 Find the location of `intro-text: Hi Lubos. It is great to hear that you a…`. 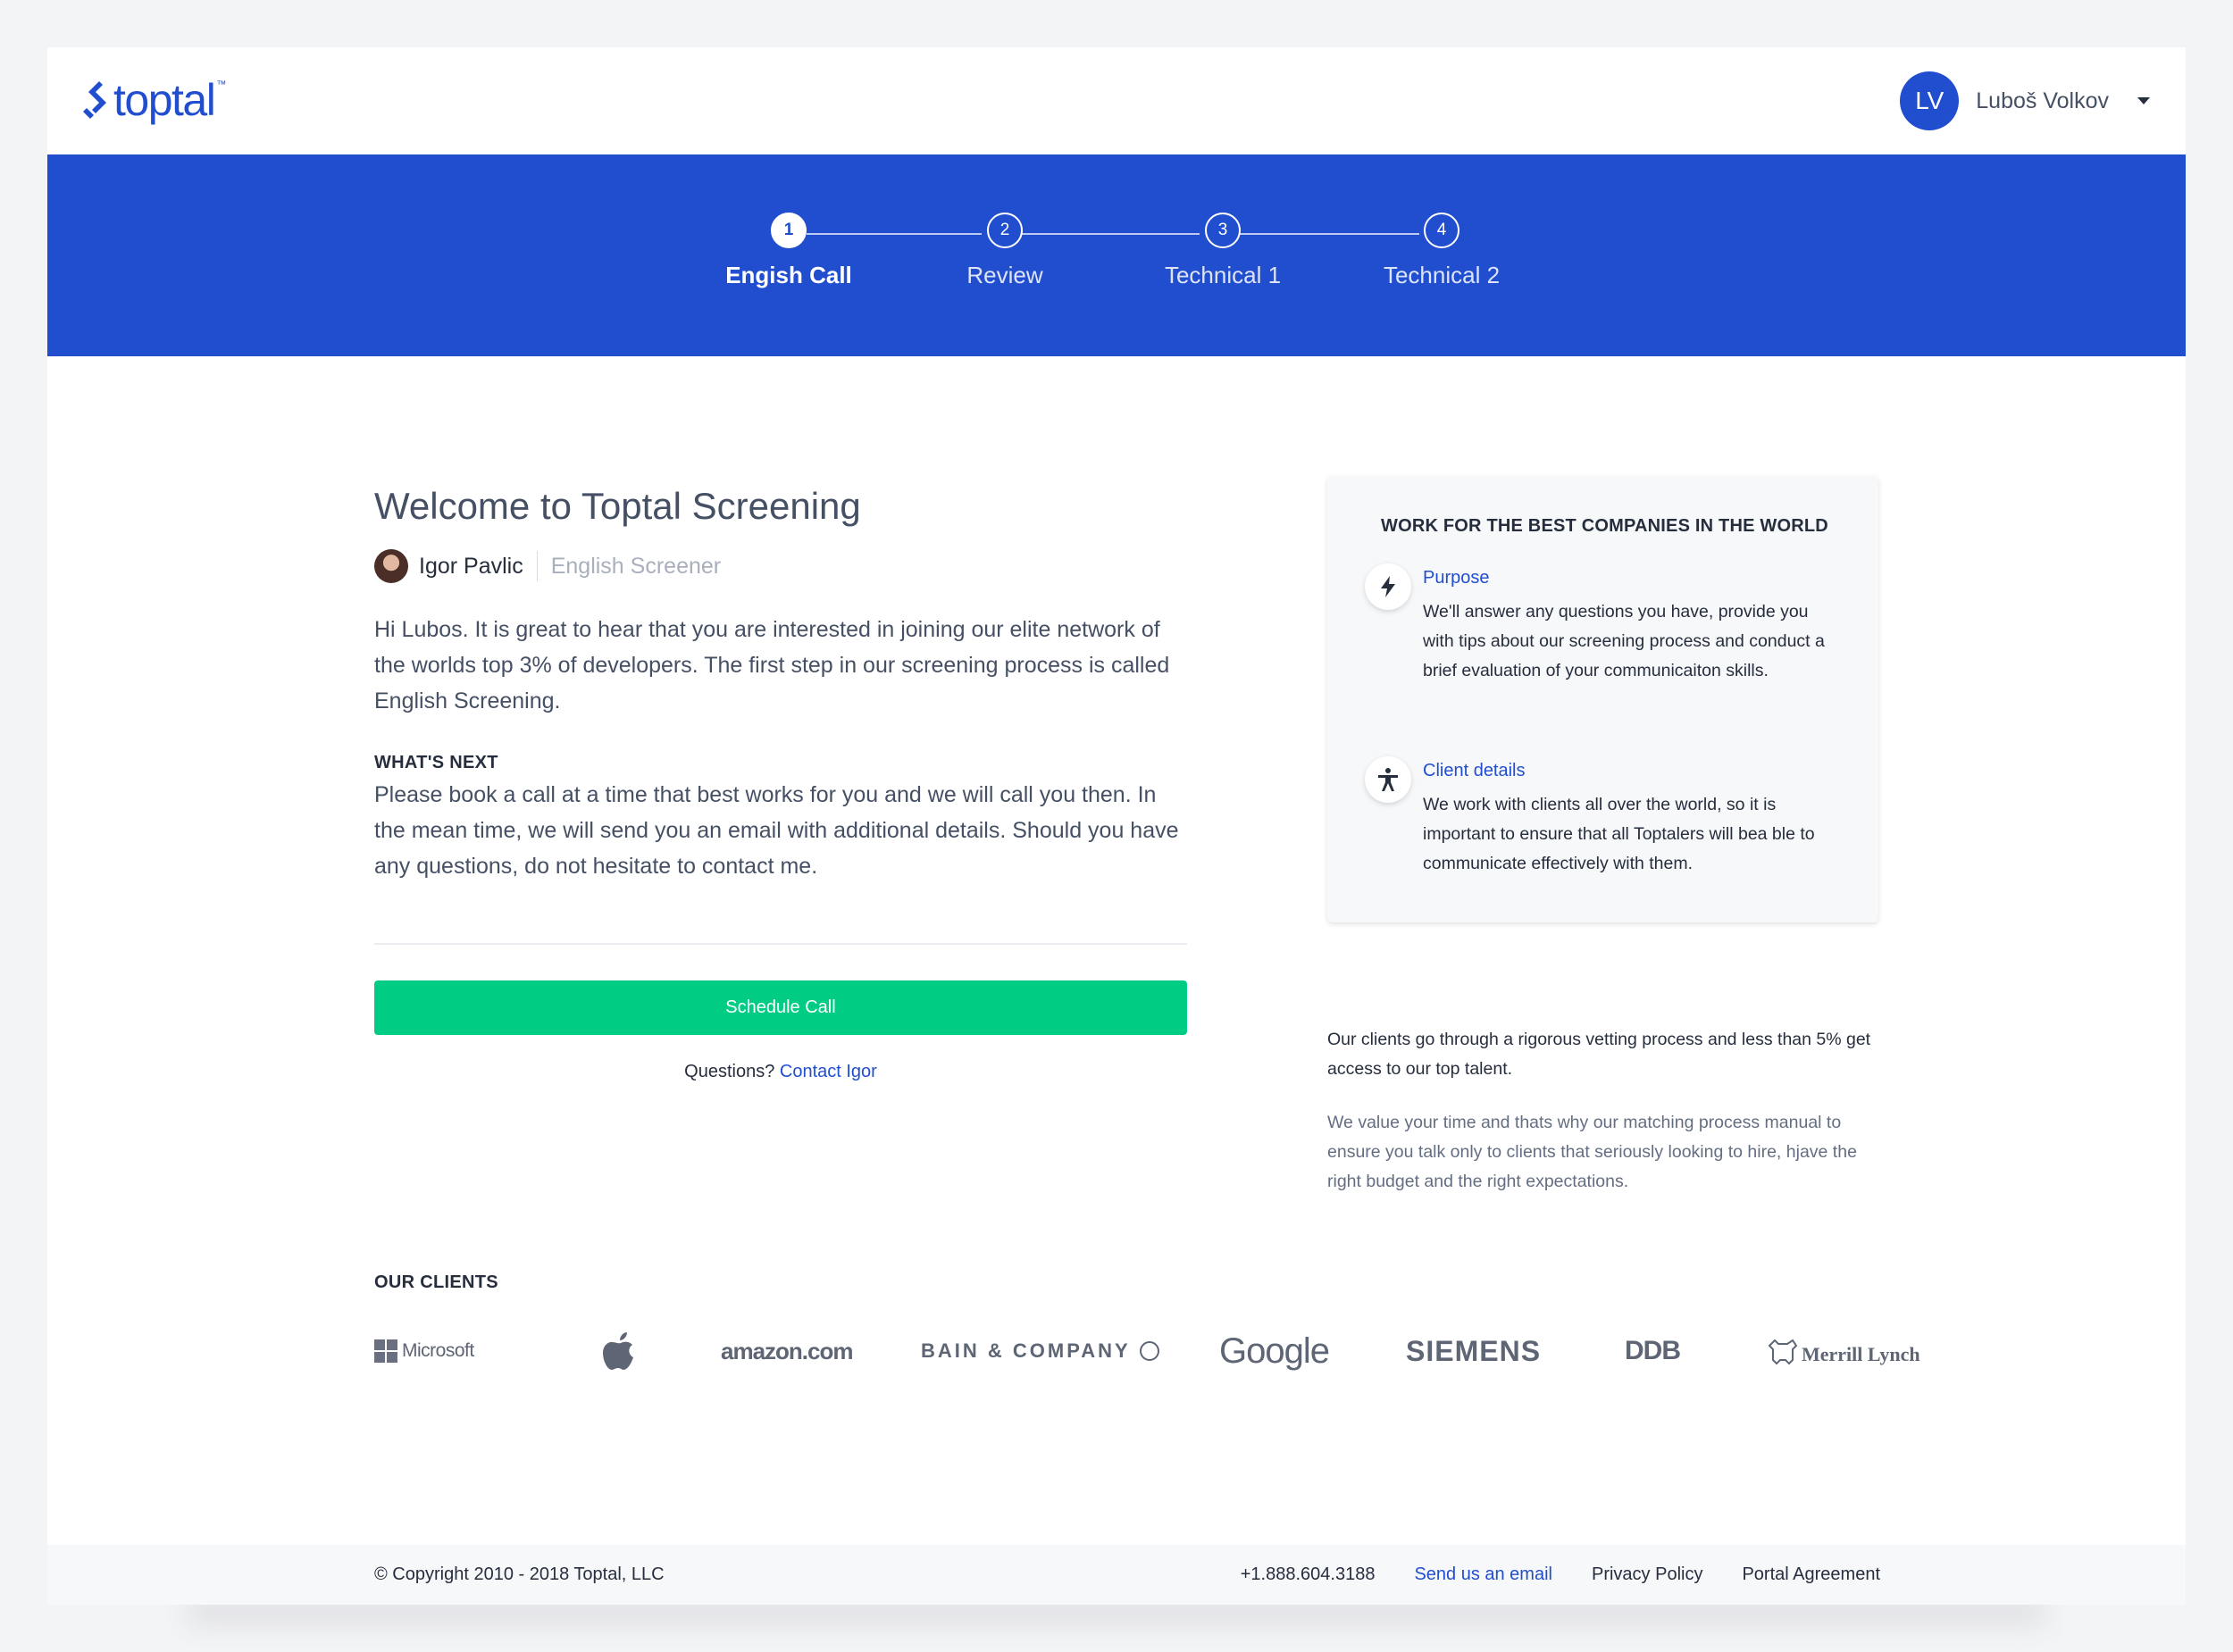

intro-text: Hi Lubos. It is great to hear that you a… is located at coordinates (772, 665).